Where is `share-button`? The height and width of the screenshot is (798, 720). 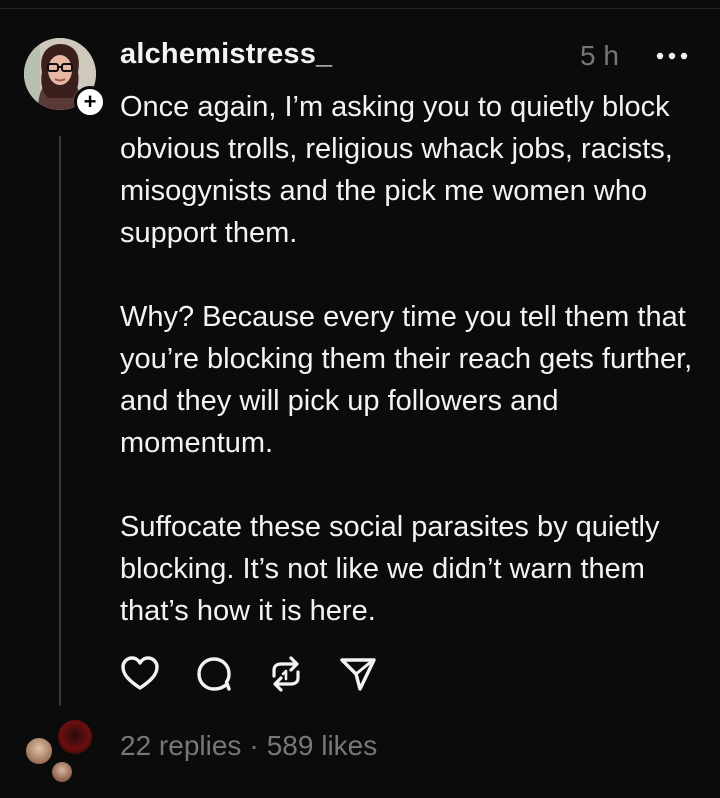 share-button is located at coordinates (358, 674).